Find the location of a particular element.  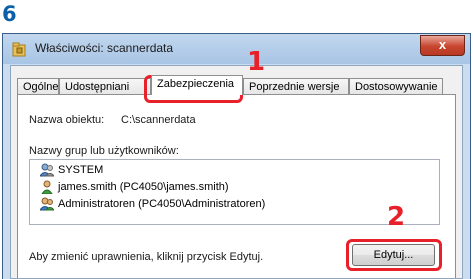

tab-sharing: Udostępniani is located at coordinates (105, 86).